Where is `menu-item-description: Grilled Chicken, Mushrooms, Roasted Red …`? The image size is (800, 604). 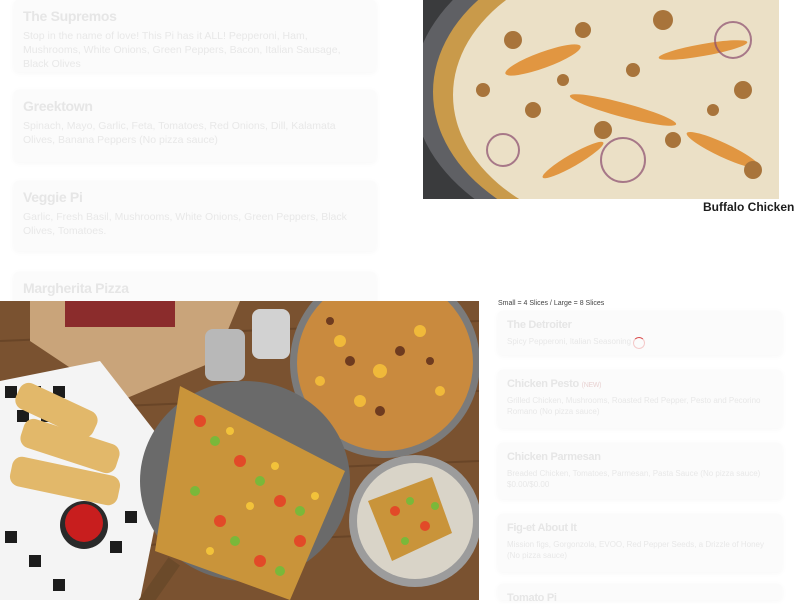 menu-item-description: Grilled Chicken, Mushrooms, Roasted Red … is located at coordinates (634, 406).